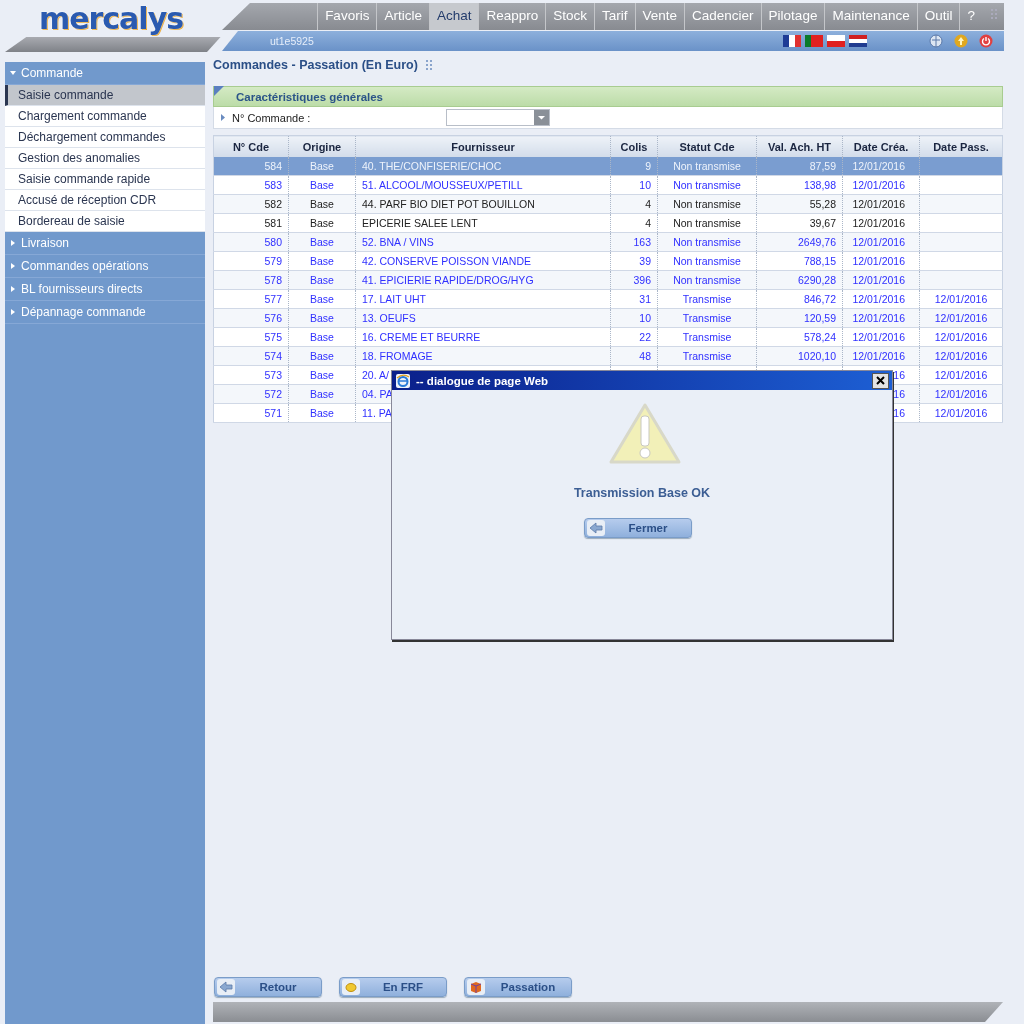 This screenshot has width=1024, height=1024. What do you see at coordinates (453, 16) in the screenshot?
I see `menu-tab: Achat` at bounding box center [453, 16].